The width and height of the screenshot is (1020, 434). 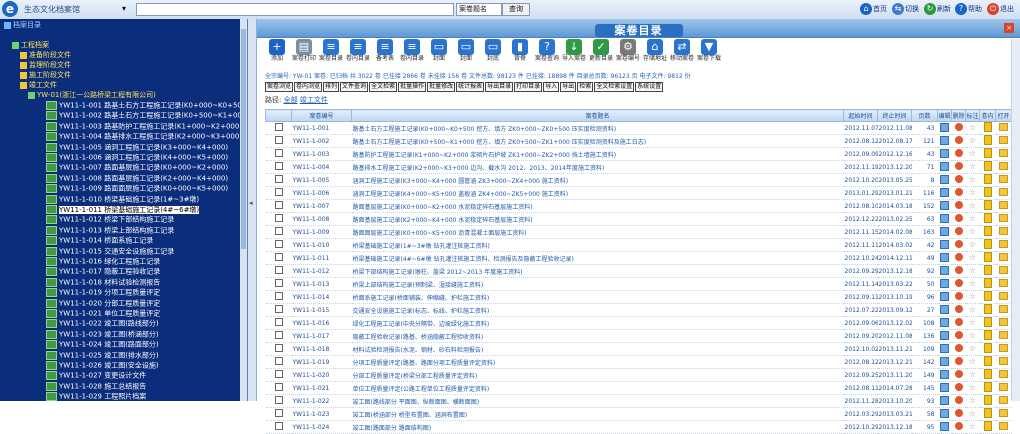 I want to click on archive-code: YW11-1-017, so click(x=321, y=336).